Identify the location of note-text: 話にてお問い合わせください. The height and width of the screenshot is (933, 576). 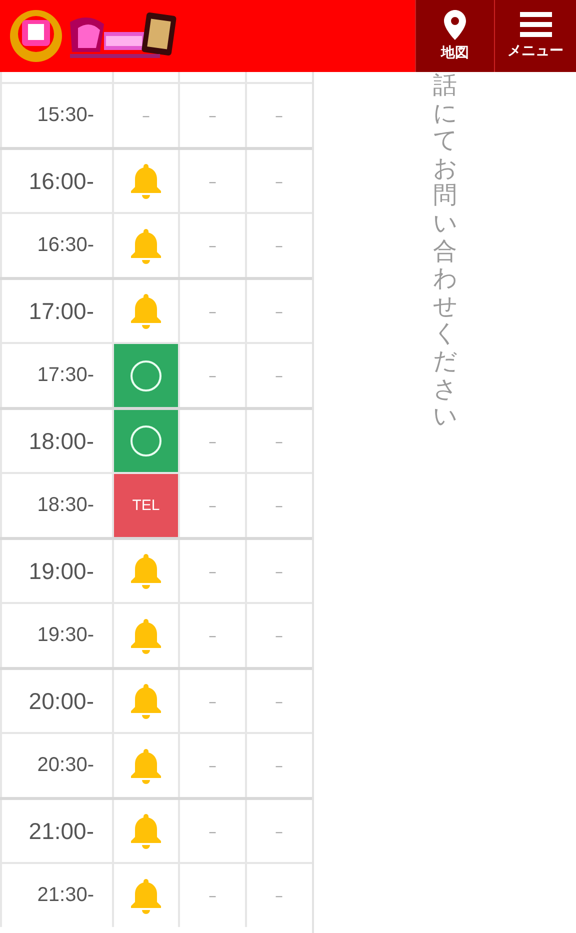
(445, 252).